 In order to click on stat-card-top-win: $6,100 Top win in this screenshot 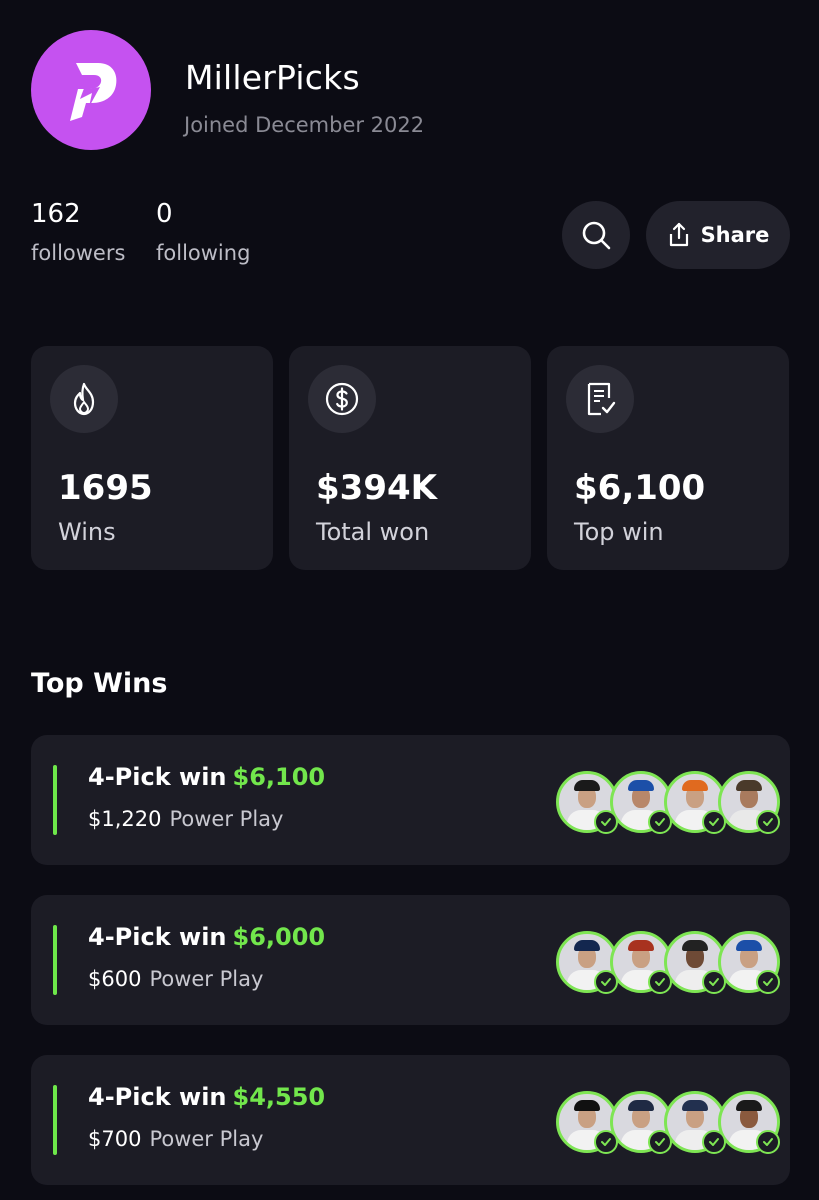, I will do `click(668, 458)`.